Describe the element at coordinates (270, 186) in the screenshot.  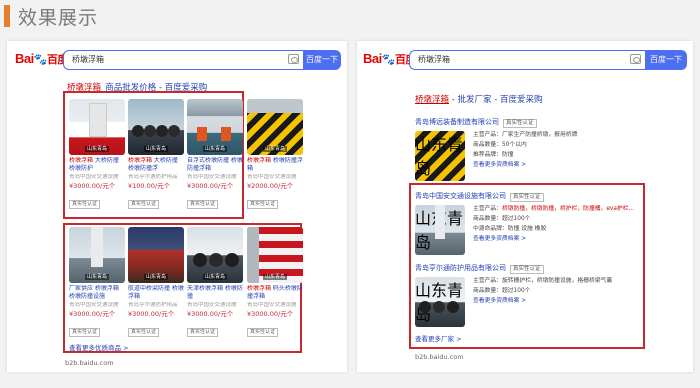
I see `product-price: ¥2000.00/元个` at that location.